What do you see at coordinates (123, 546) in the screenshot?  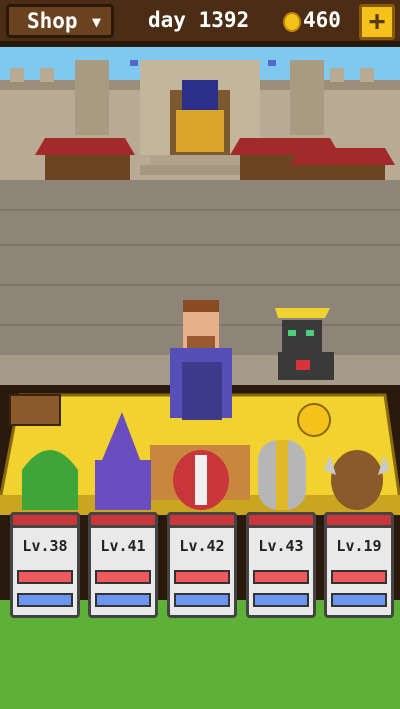 I see `hero-level: Lv.41` at bounding box center [123, 546].